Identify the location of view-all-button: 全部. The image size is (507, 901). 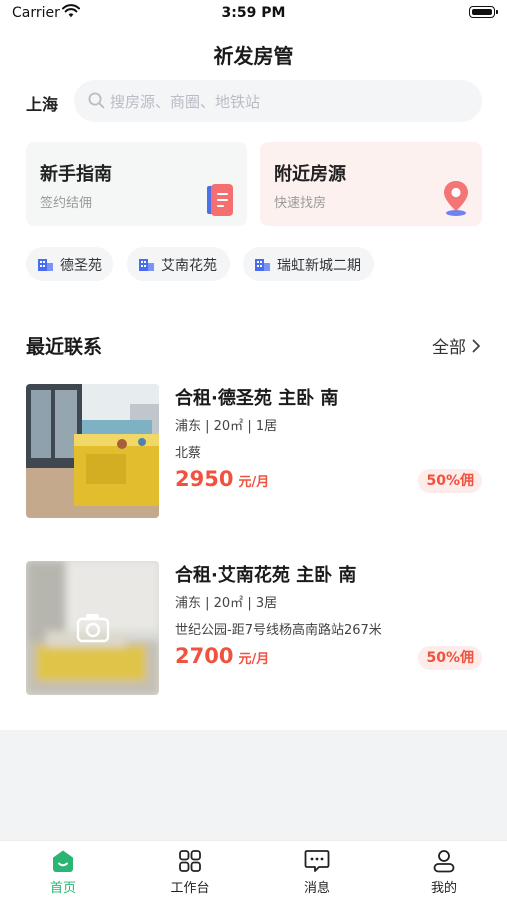
(456, 345).